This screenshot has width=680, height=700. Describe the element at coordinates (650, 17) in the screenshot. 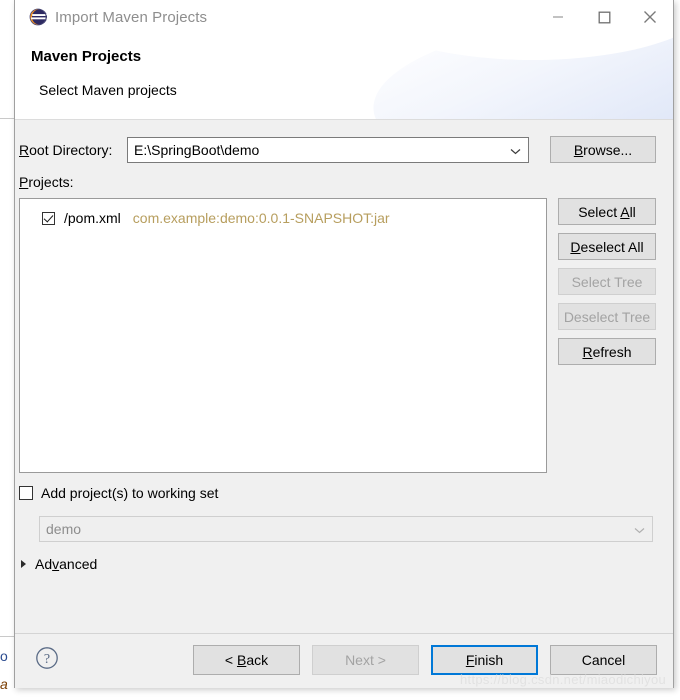

I see `close-icon` at that location.